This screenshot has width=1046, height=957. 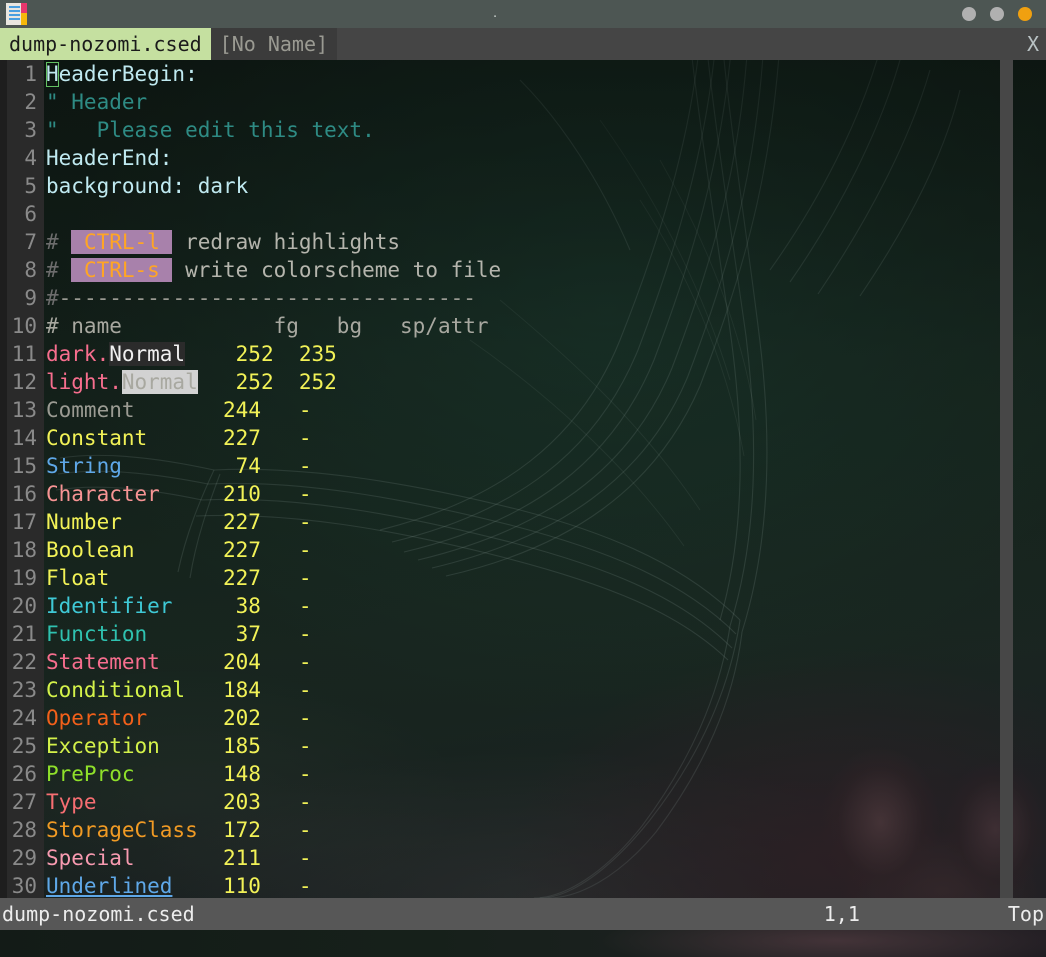 I want to click on code-line: 18 Boolean 227 -, so click(x=500, y=550).